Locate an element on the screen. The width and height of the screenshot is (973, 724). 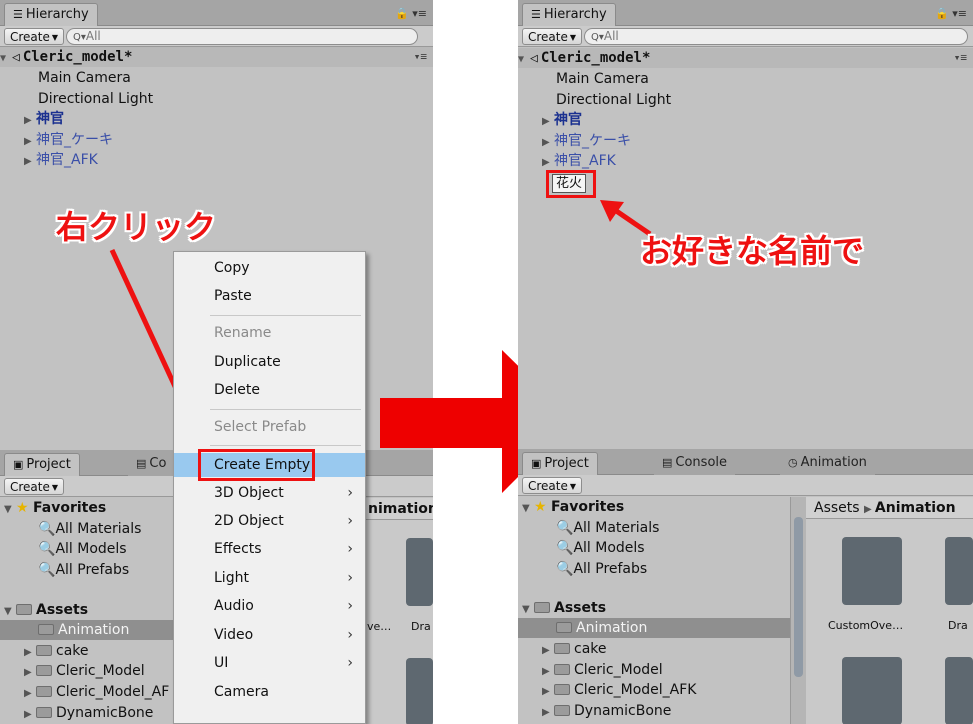
menu-item-rename: Rename is located at coordinates (243, 333).